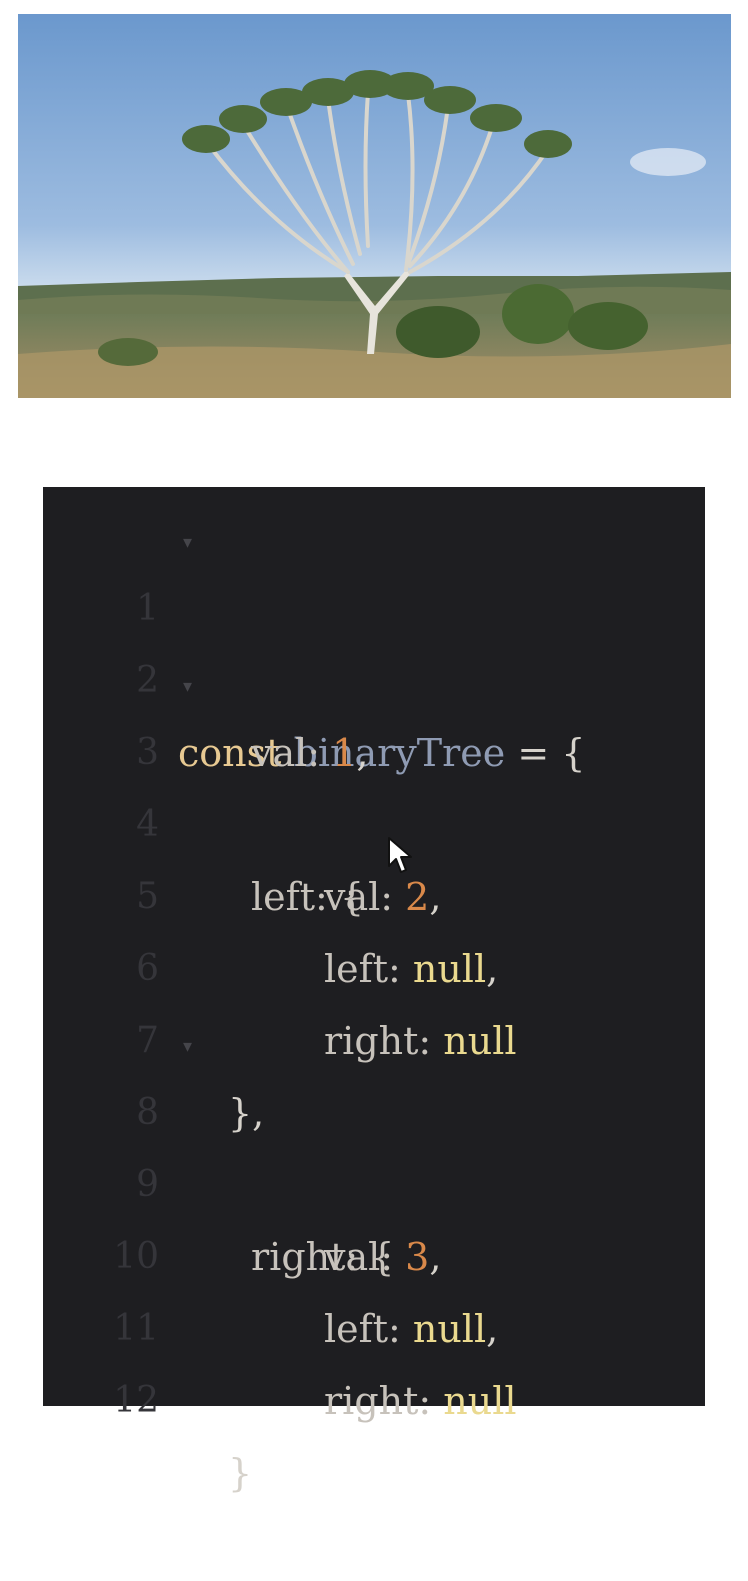 The width and height of the screenshot is (748, 1581). I want to click on code-line: 11 right: null, so click(374, 1322).